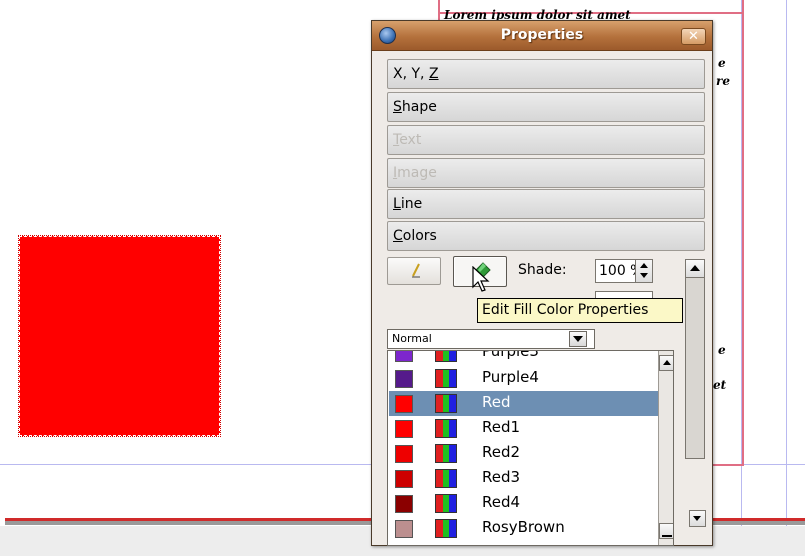 Image resolution: width=805 pixels, height=556 pixels. Describe the element at coordinates (523, 453) in the screenshot. I see `list-item: Red2` at that location.